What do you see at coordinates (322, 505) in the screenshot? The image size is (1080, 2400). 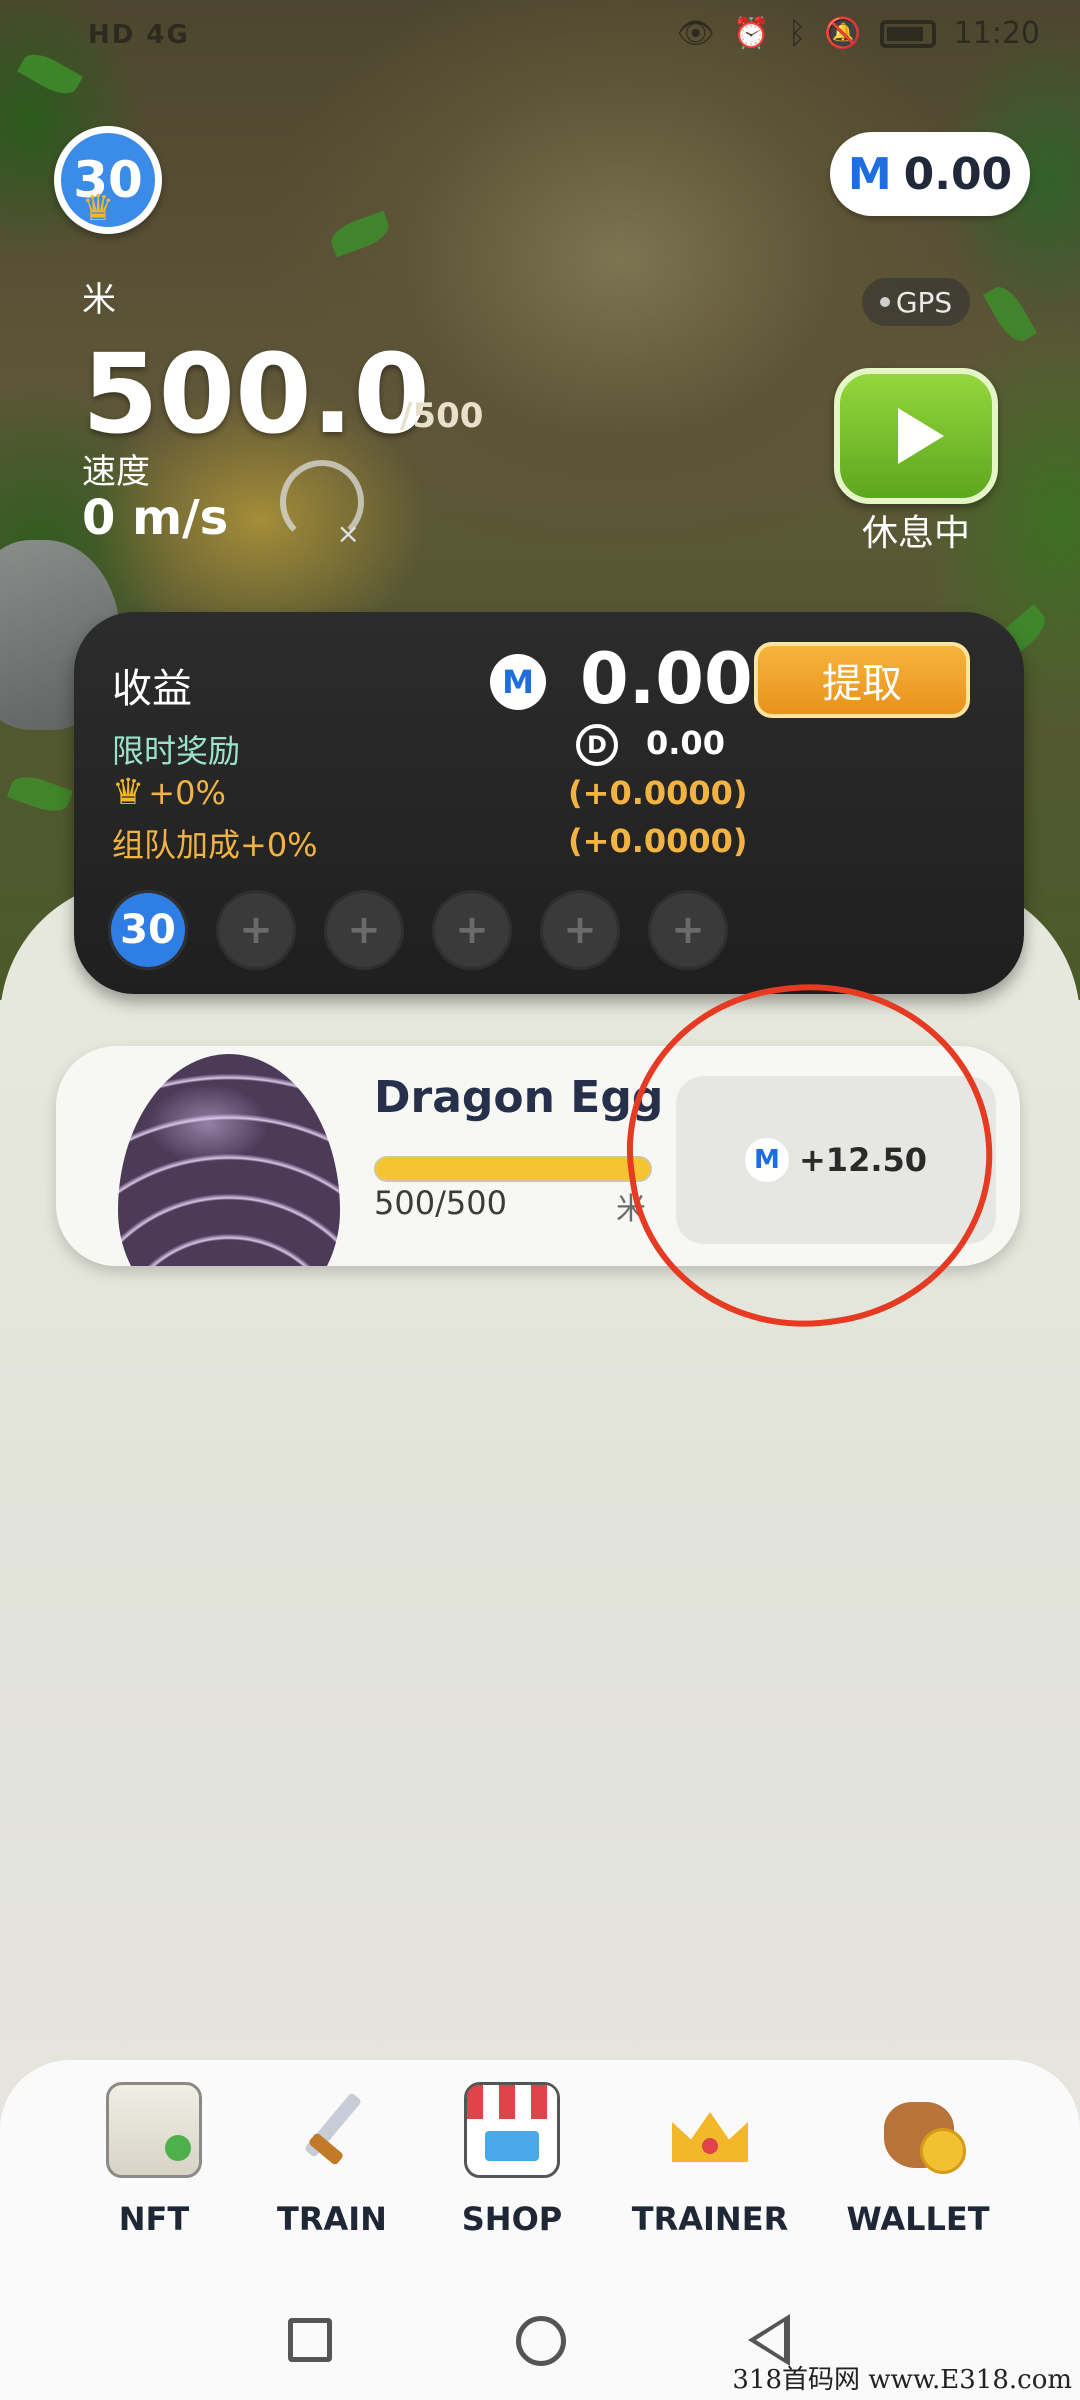 I see `speedometer-icon` at bounding box center [322, 505].